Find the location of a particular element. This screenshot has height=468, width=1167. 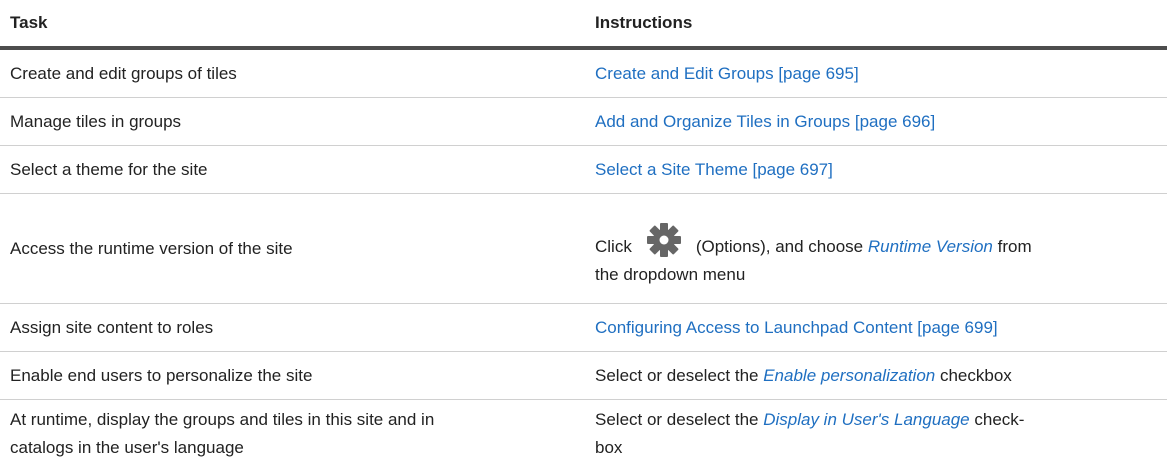

create-edit-groups-link: Create and Edit Groups [page 695] is located at coordinates (727, 74).